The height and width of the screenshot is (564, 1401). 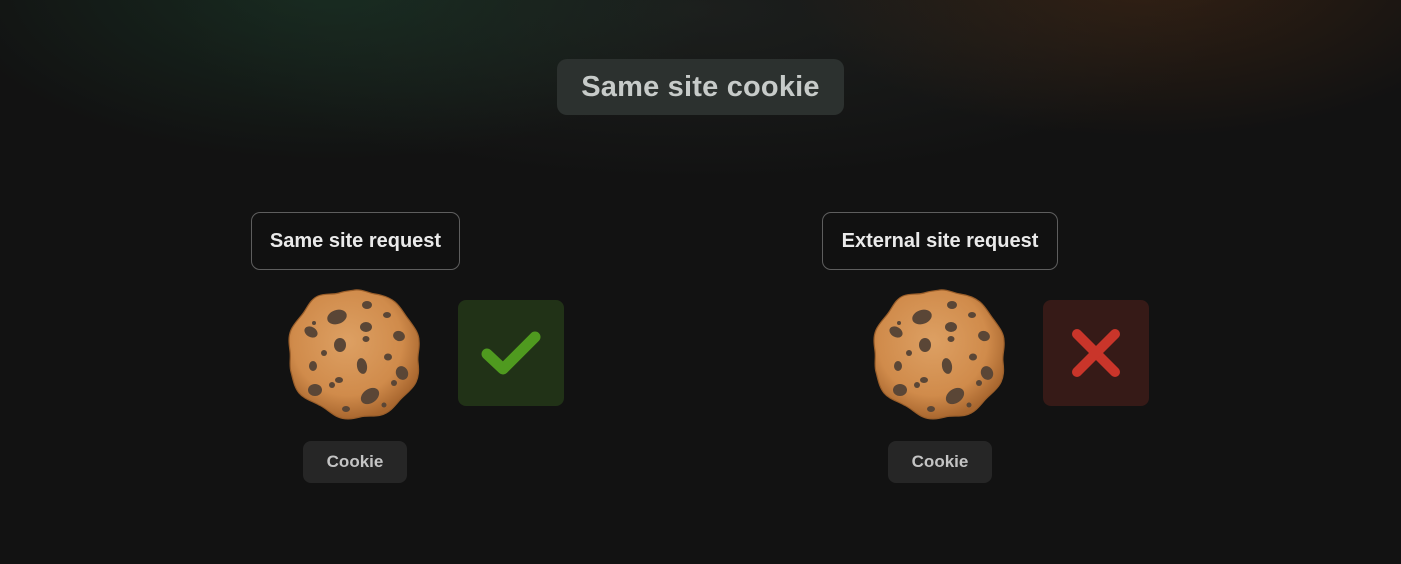 I want to click on cross-icon, so click(x=1096, y=353).